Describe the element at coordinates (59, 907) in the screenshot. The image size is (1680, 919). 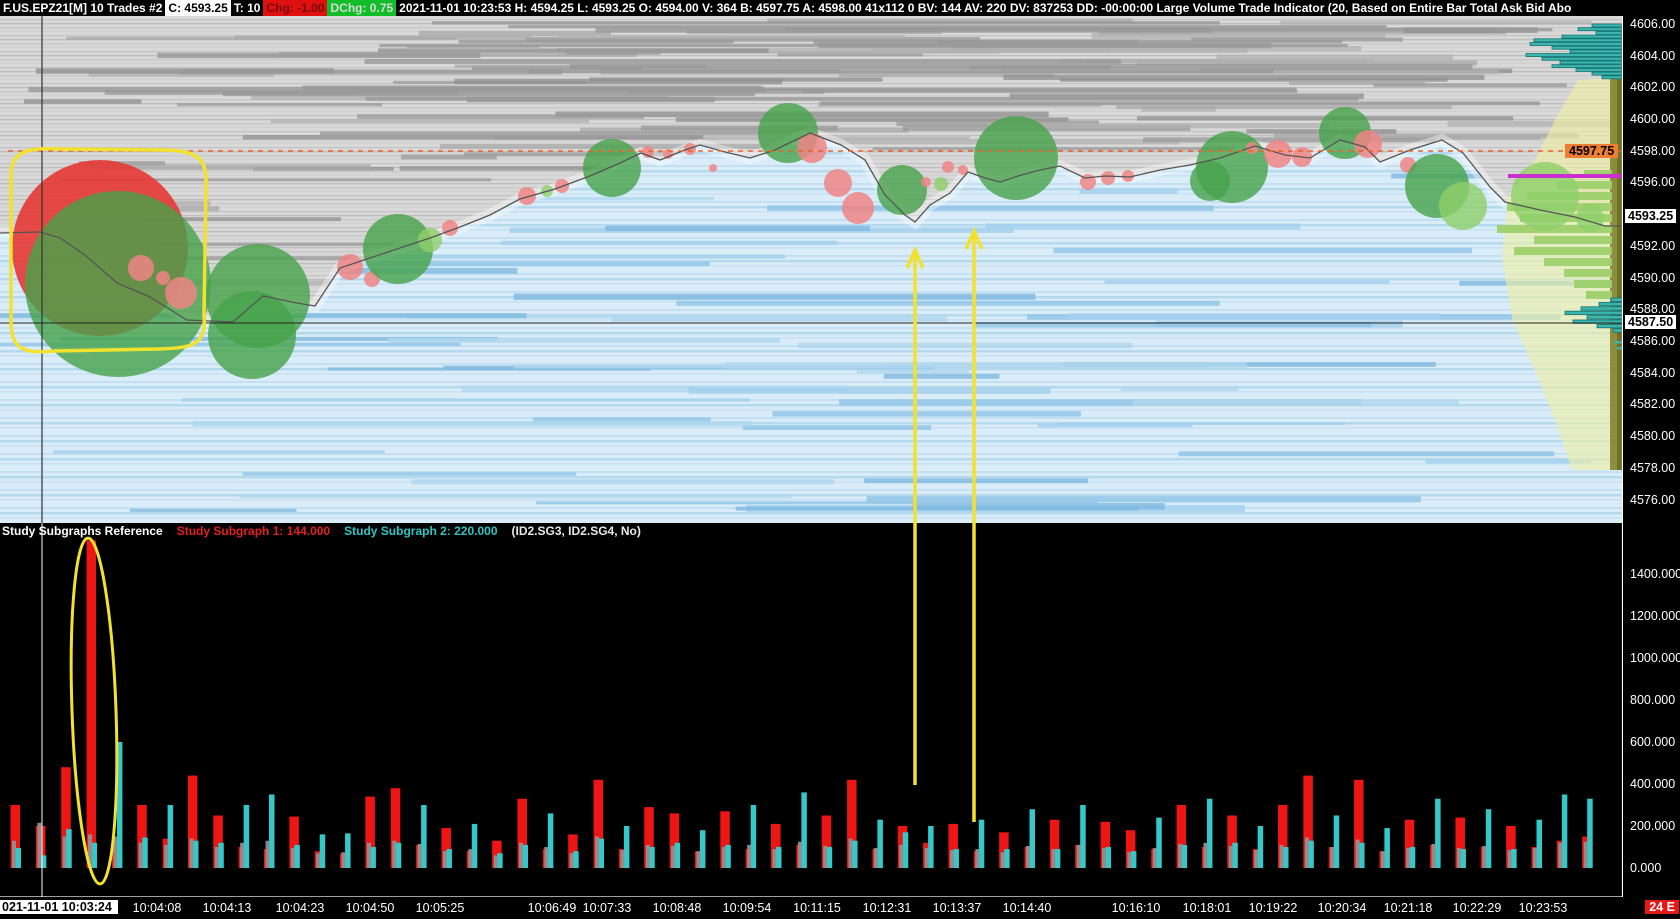
I see `crosshair-time-box: 021-11-01 10:03:24` at that location.